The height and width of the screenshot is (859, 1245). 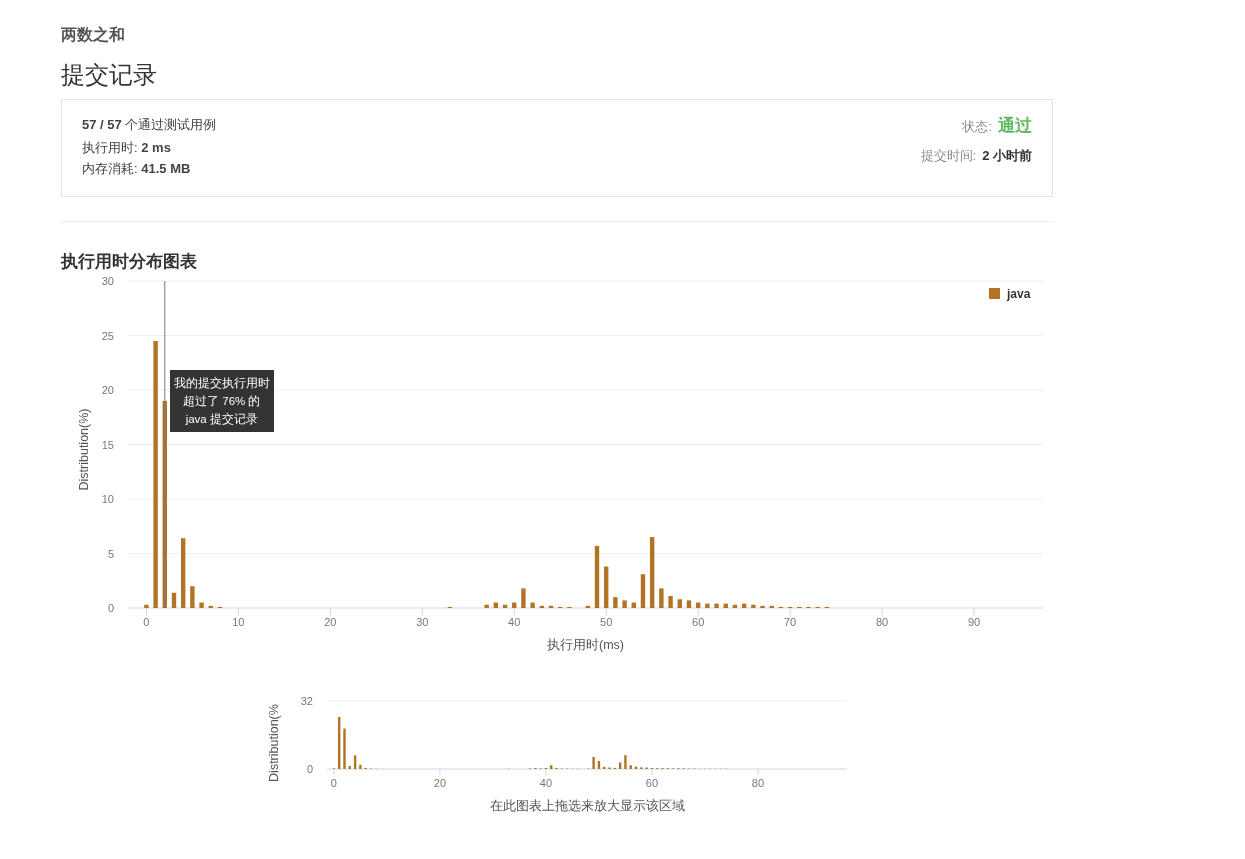 I want to click on axis-tick-label: 25, so click(x=107, y=335).